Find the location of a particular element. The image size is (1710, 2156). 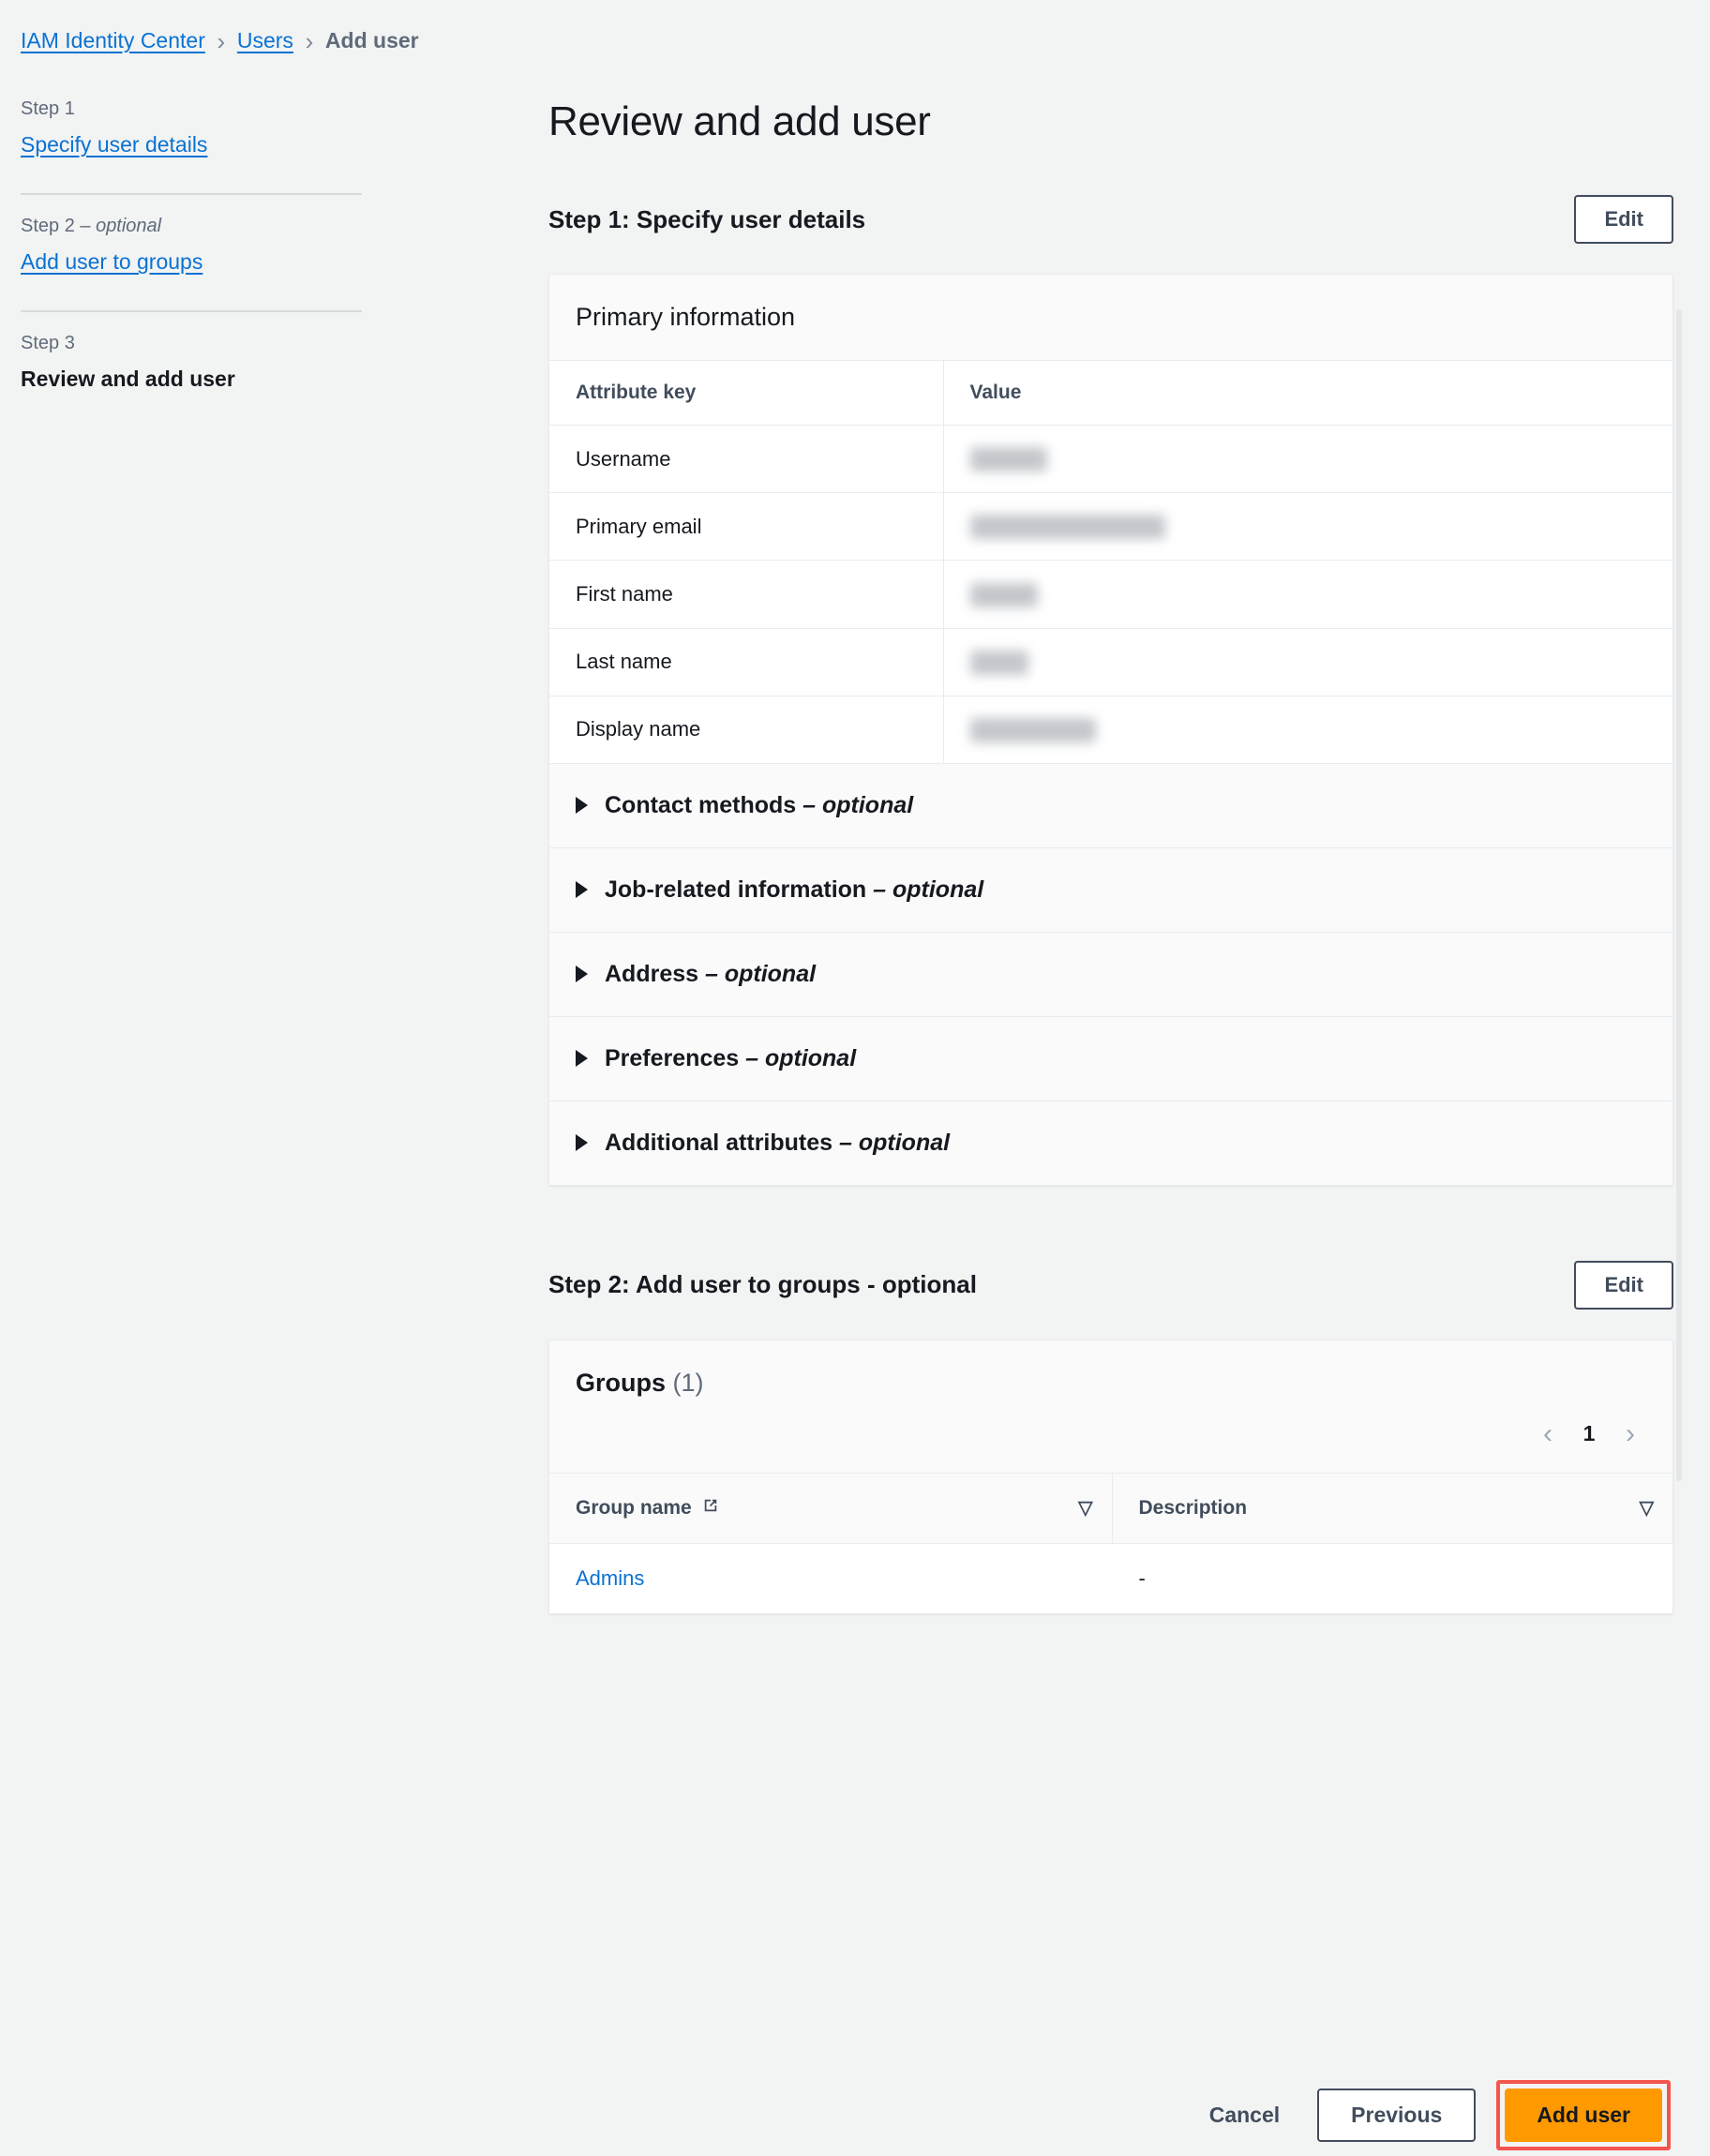

attribute-key-username: Username is located at coordinates (746, 460).